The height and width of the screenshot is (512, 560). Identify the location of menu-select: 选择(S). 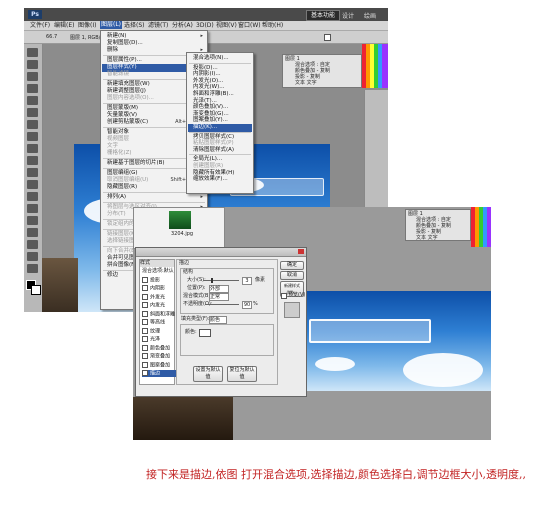
(134, 26).